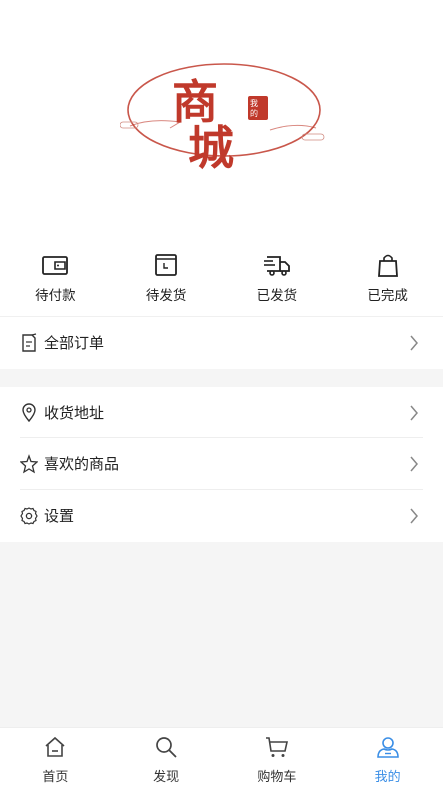 This screenshot has height=786, width=443. What do you see at coordinates (55, 777) in the screenshot?
I see `nav-label: 首页` at bounding box center [55, 777].